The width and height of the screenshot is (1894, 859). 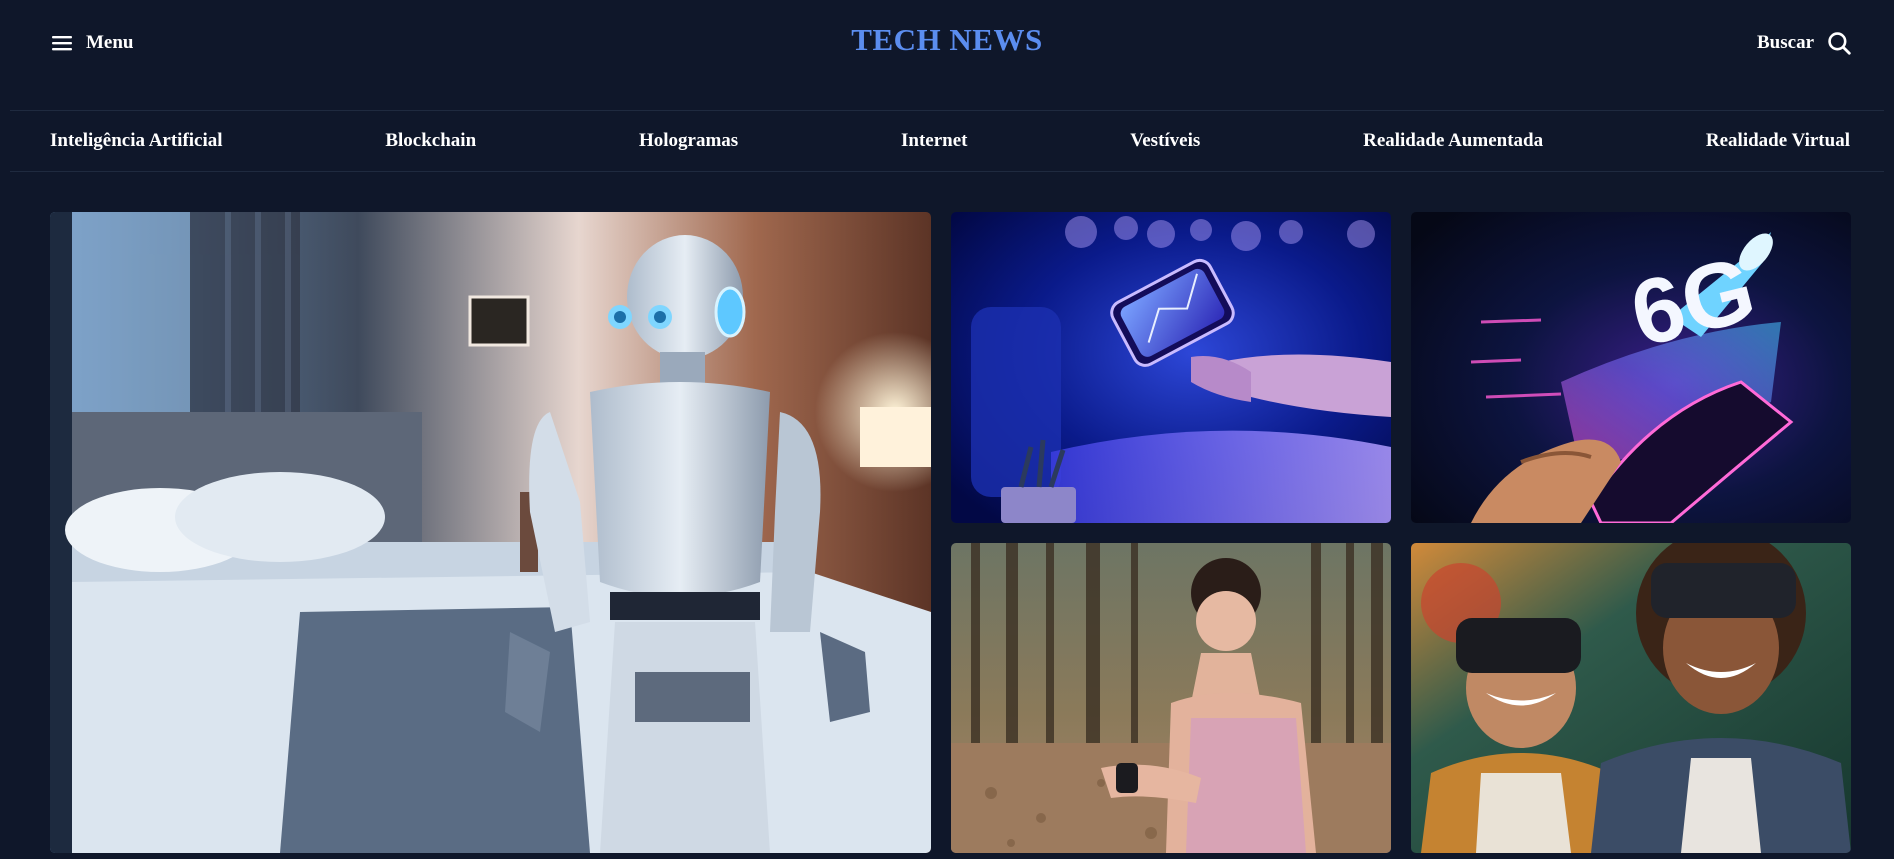 I want to click on nav-item-vestiveis: Vestíveis, so click(x=1165, y=141).